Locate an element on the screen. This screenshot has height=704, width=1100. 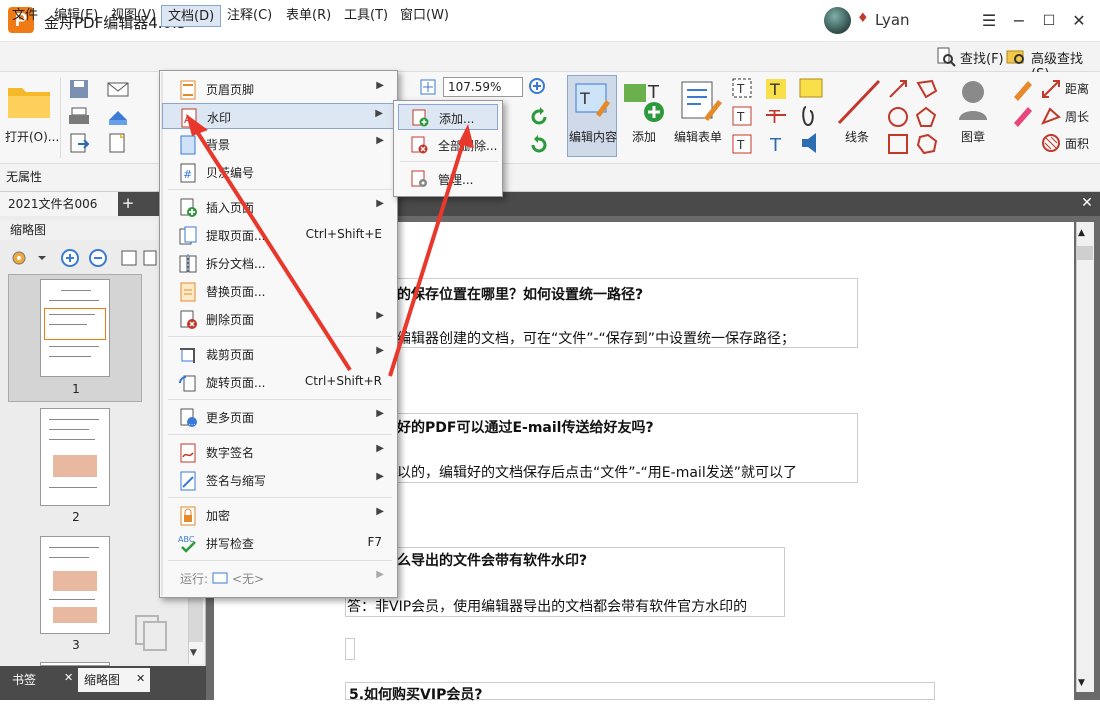
menu-item-rotate-pages: 旋转页面... Ctrl+Shift+R is located at coordinates (278, 382).